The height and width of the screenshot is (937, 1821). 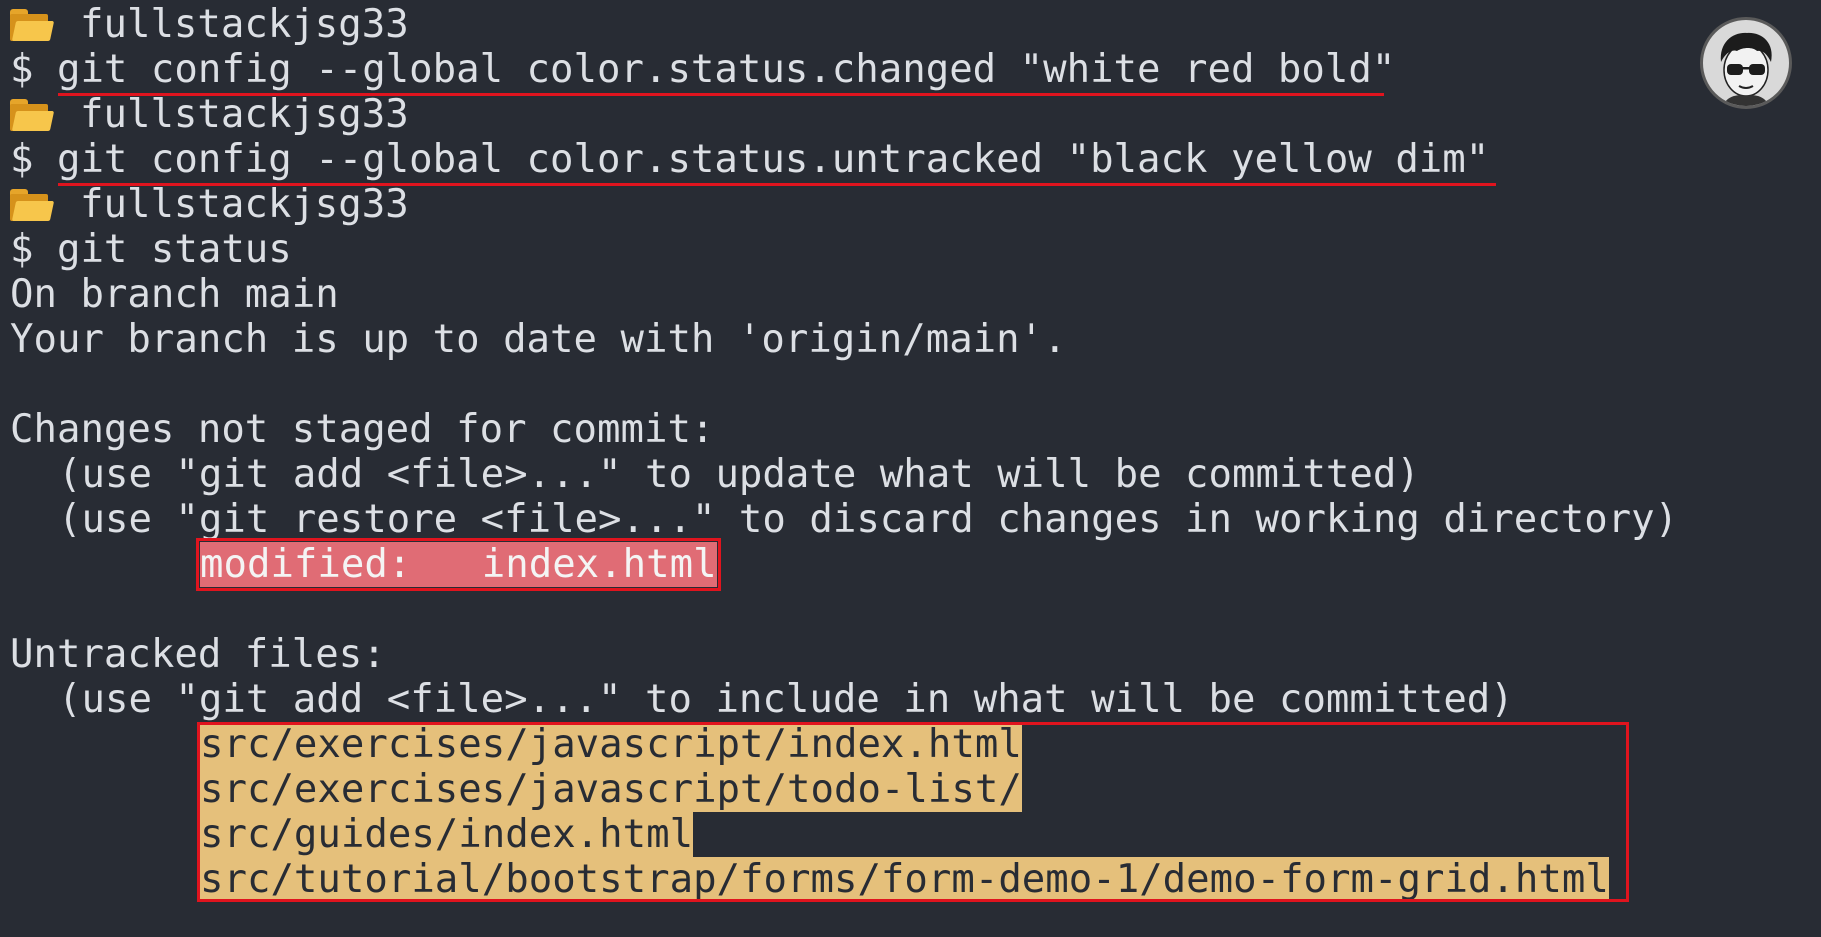 I want to click on avatar-icon, so click(x=1746, y=63).